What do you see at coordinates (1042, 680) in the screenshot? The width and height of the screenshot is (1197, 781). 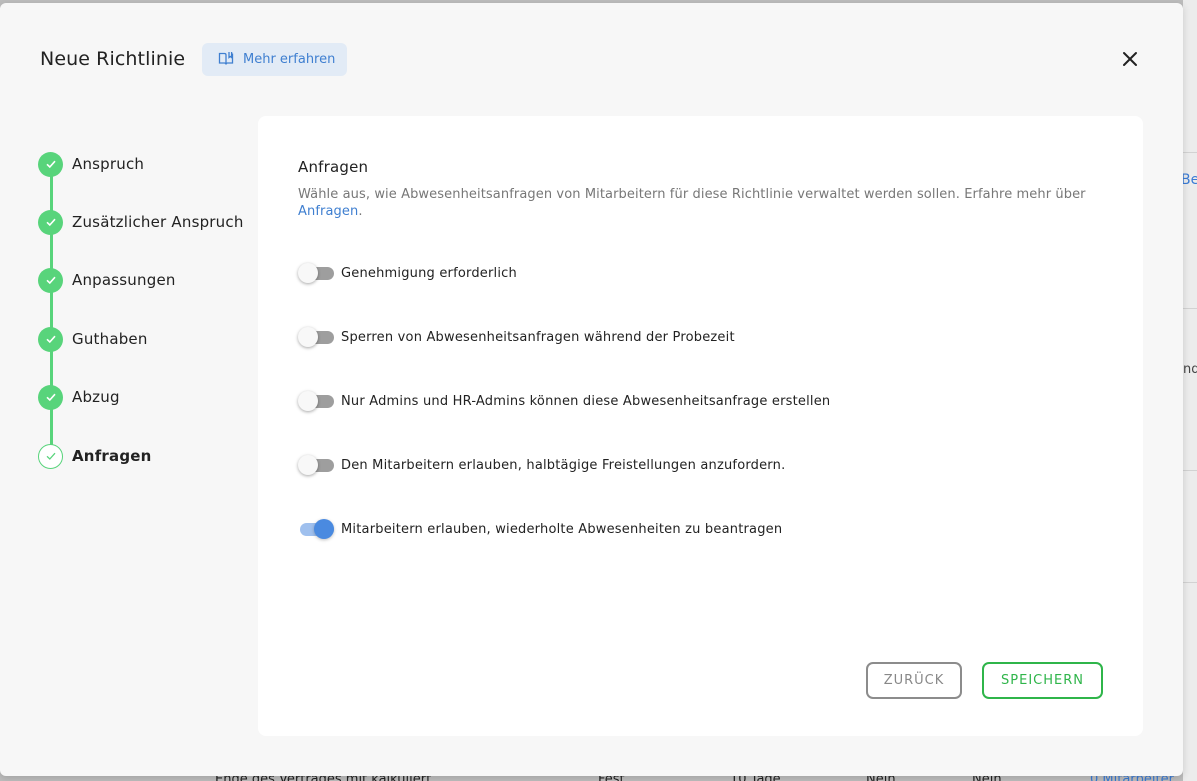 I see `save-button: SPEICHERN` at bounding box center [1042, 680].